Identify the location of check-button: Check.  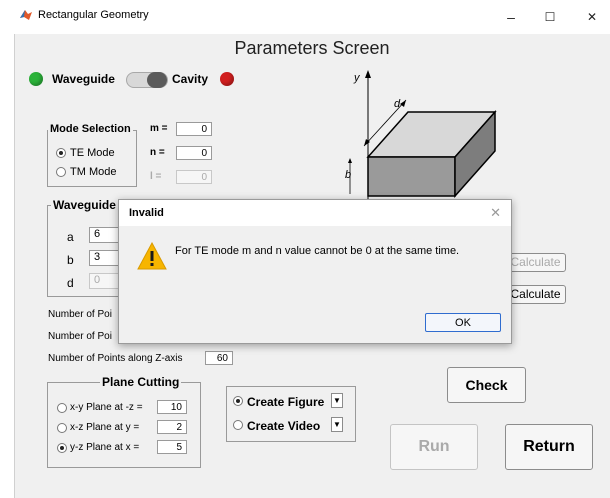
(486, 385).